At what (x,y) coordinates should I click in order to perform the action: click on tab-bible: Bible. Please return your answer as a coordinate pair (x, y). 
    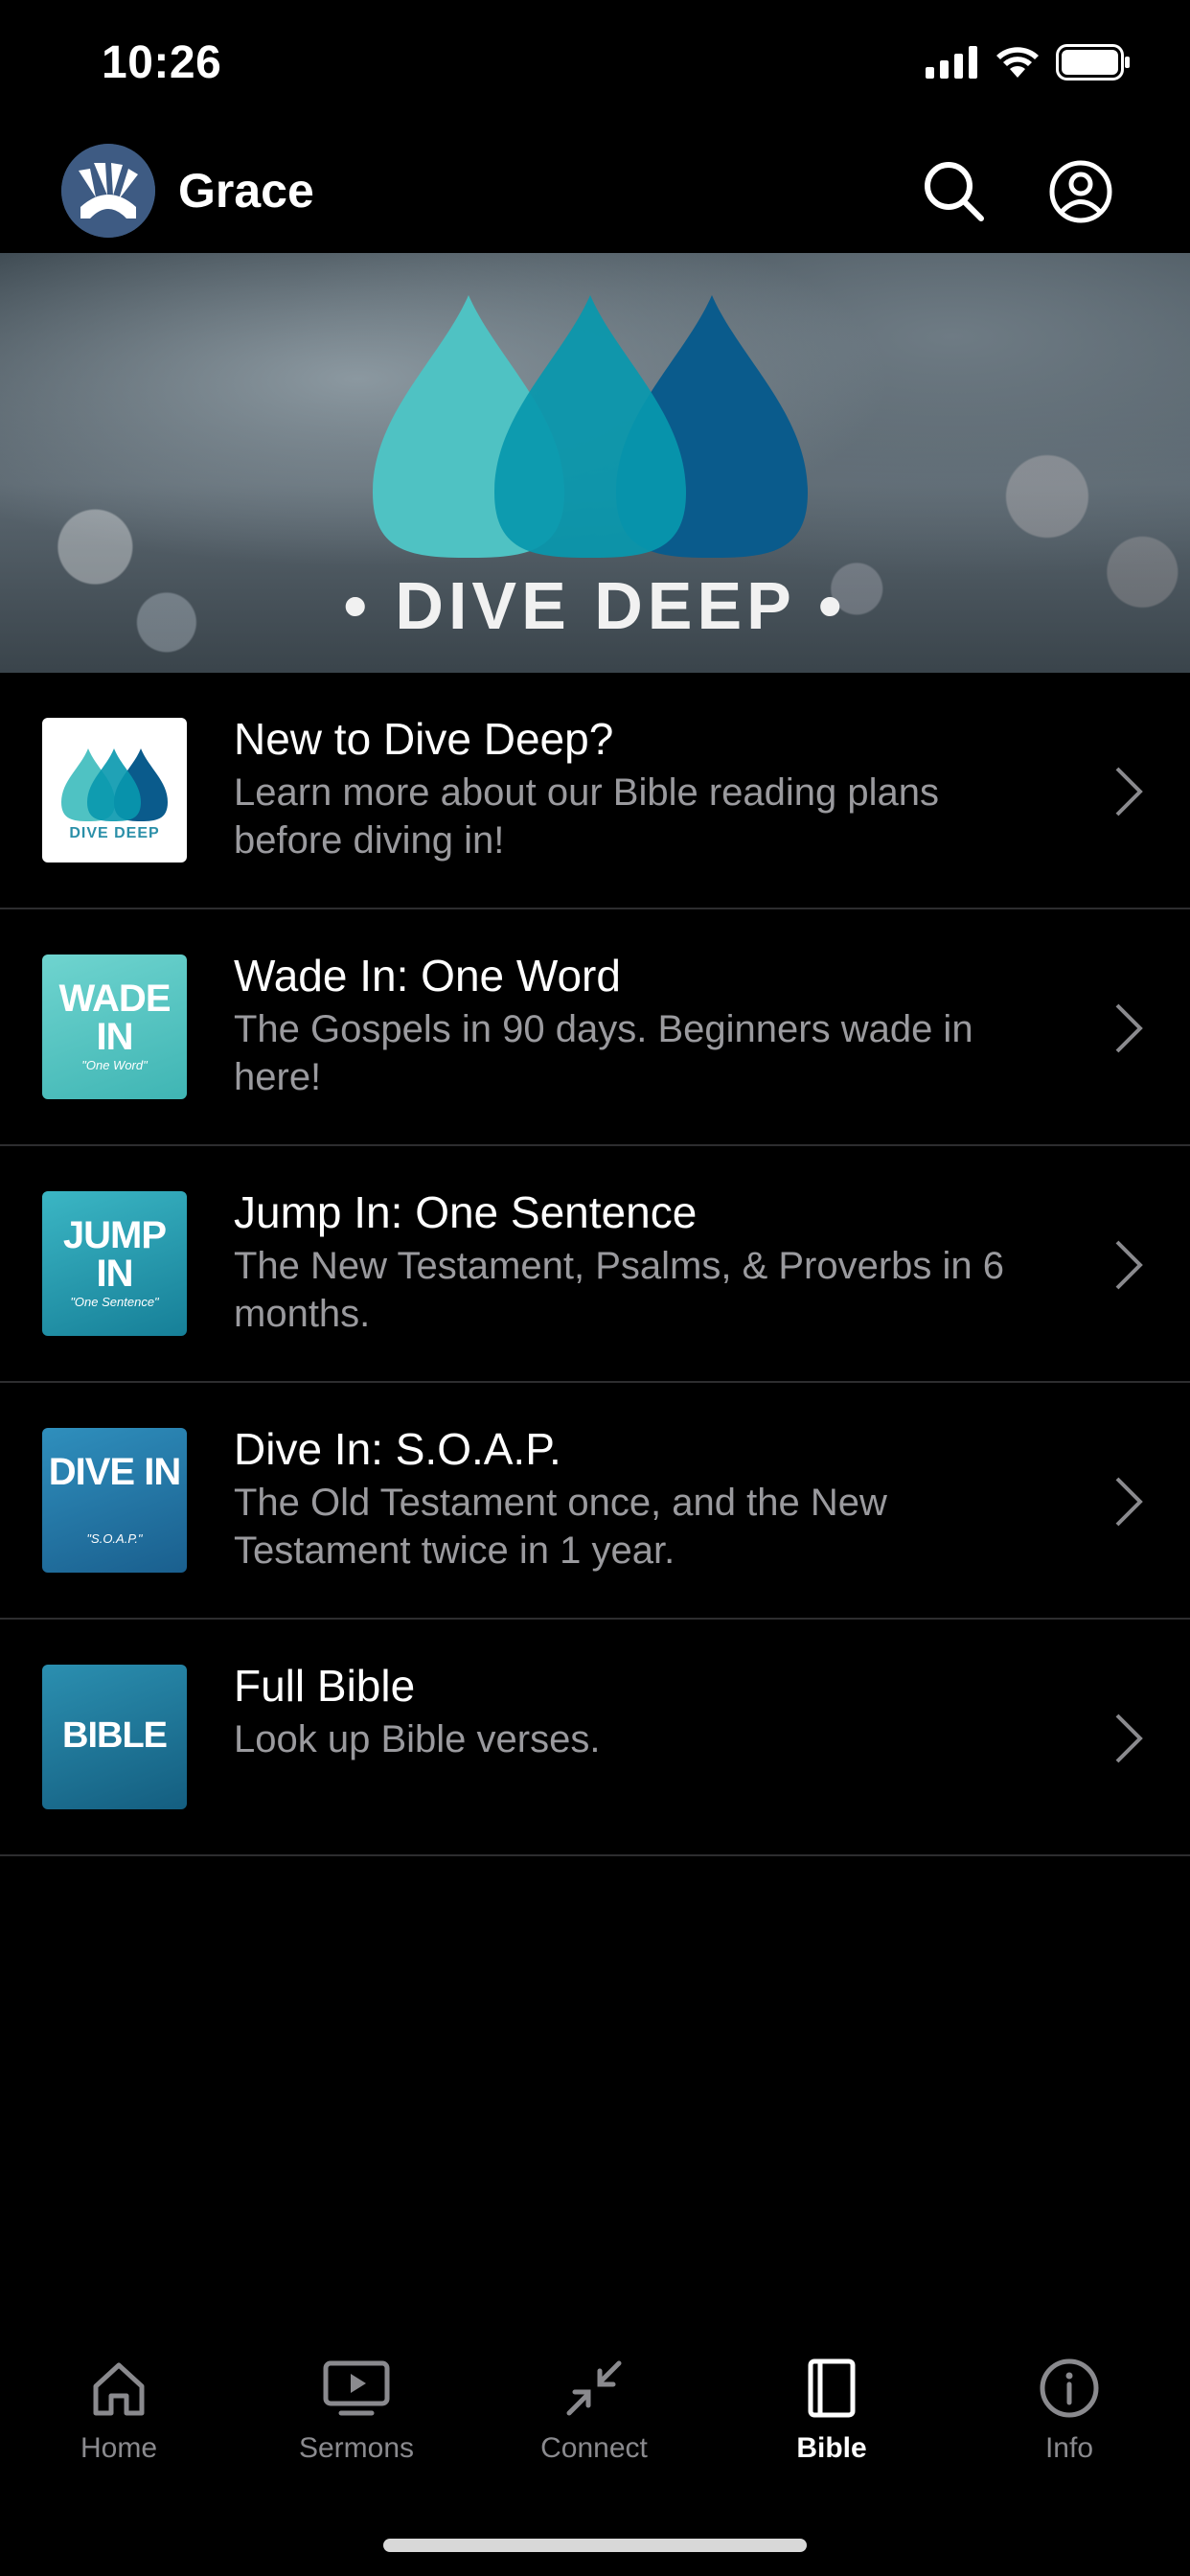
    Looking at the image, I should click on (832, 2397).